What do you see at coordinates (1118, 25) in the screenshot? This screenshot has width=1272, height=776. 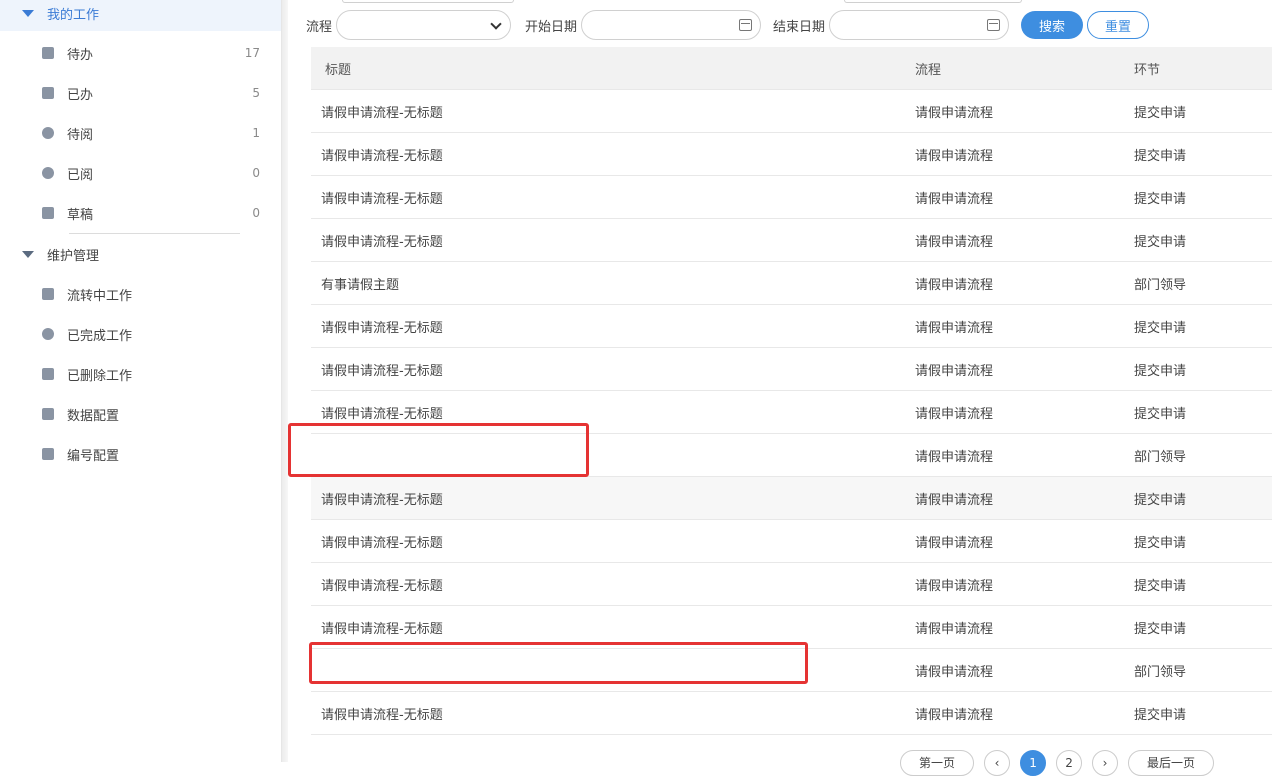 I see `reset-button: 重置` at bounding box center [1118, 25].